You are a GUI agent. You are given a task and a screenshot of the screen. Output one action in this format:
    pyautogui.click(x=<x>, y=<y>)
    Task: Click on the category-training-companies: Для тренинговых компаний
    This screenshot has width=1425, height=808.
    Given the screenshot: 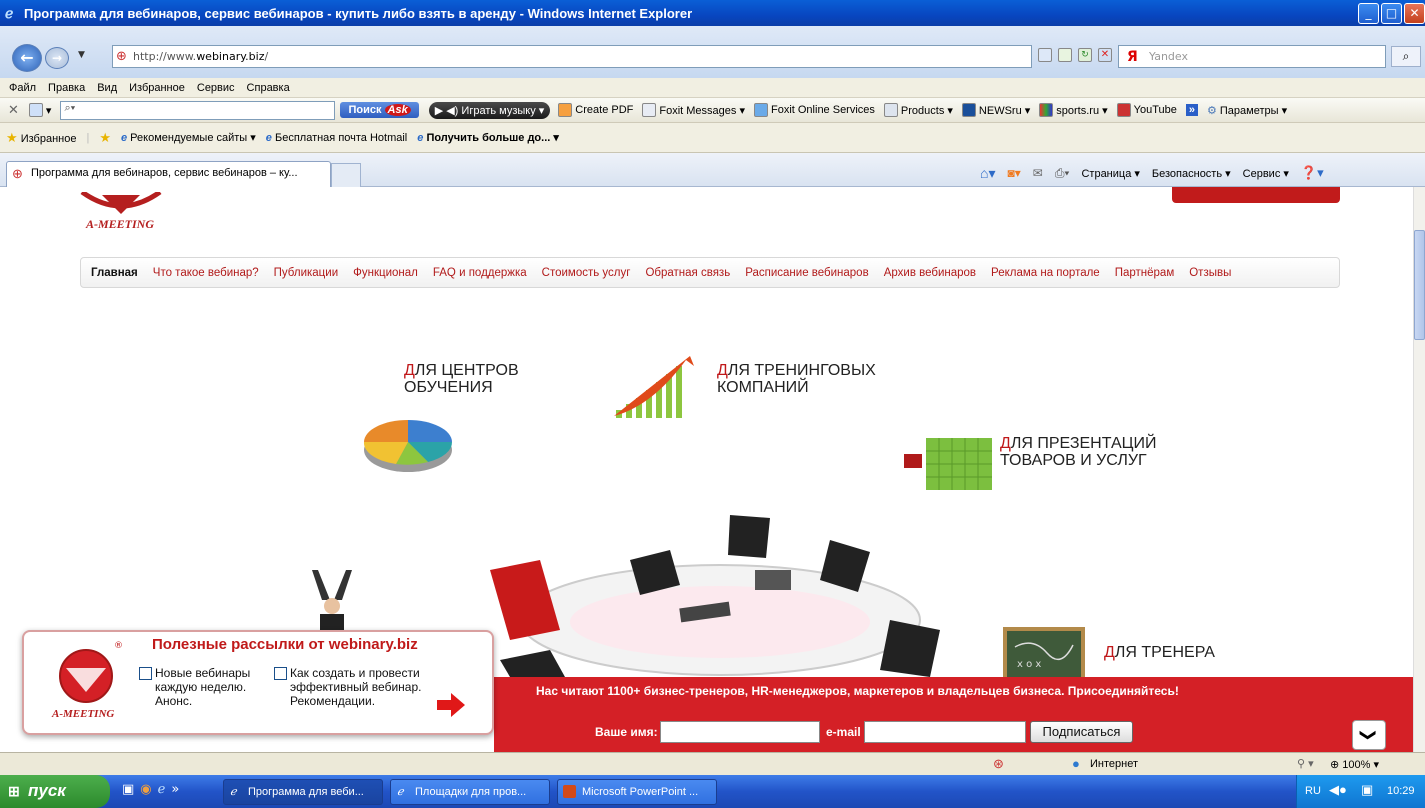 What is the action you would take?
    pyautogui.click(x=796, y=379)
    